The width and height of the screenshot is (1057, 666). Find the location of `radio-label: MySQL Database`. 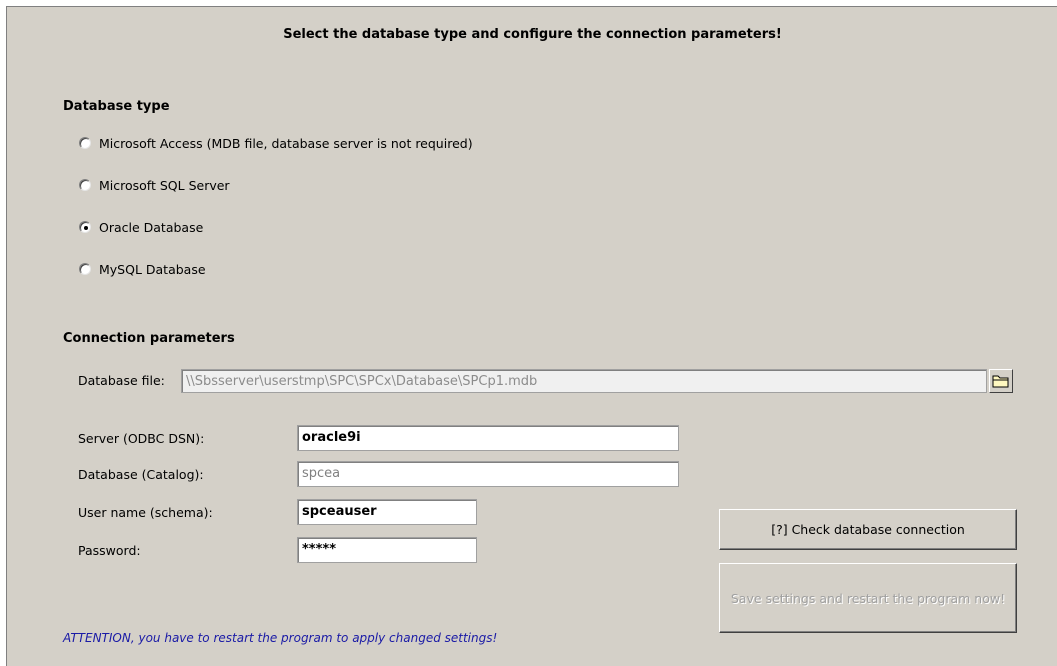

radio-label: MySQL Database is located at coordinates (152, 269).